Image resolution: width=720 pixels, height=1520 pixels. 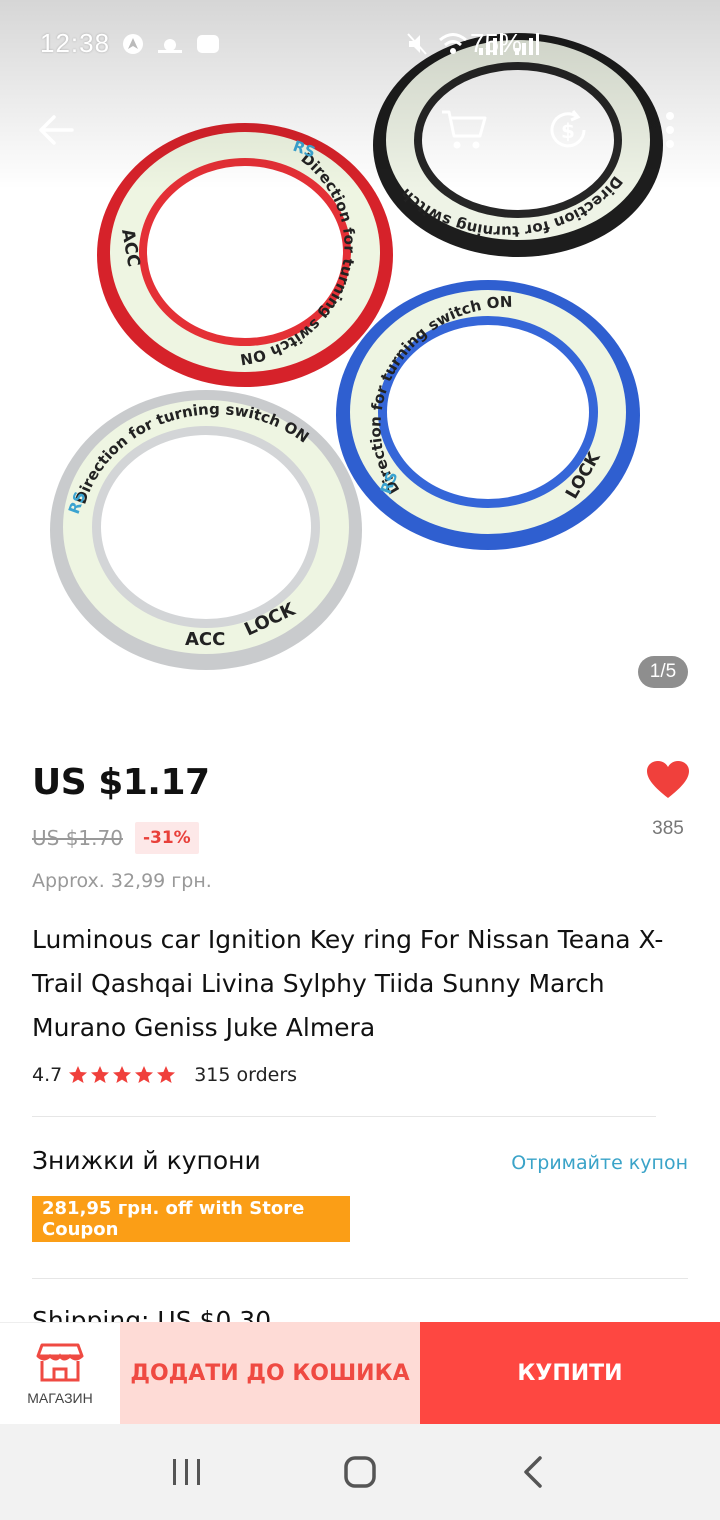 What do you see at coordinates (121, 782) in the screenshot?
I see `current-price: US $1.17` at bounding box center [121, 782].